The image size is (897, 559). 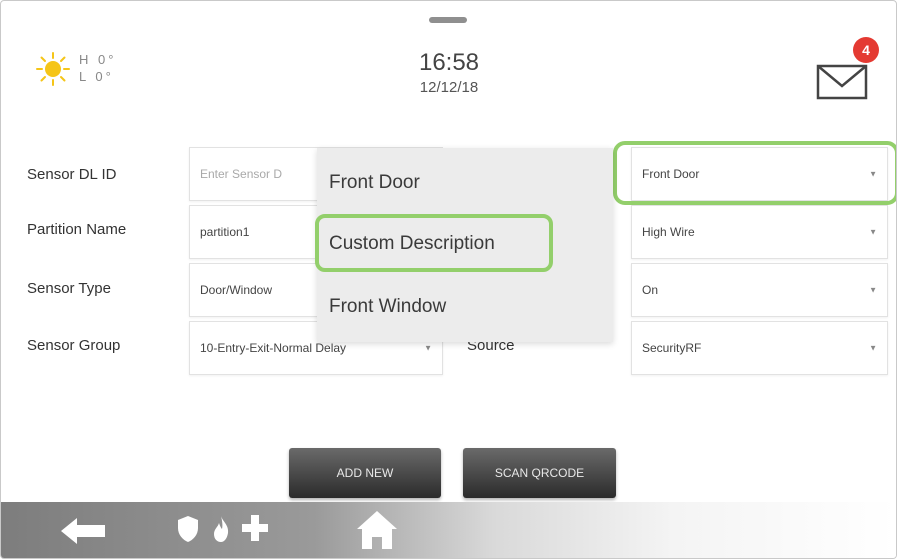 I want to click on home-icon, so click(x=377, y=530).